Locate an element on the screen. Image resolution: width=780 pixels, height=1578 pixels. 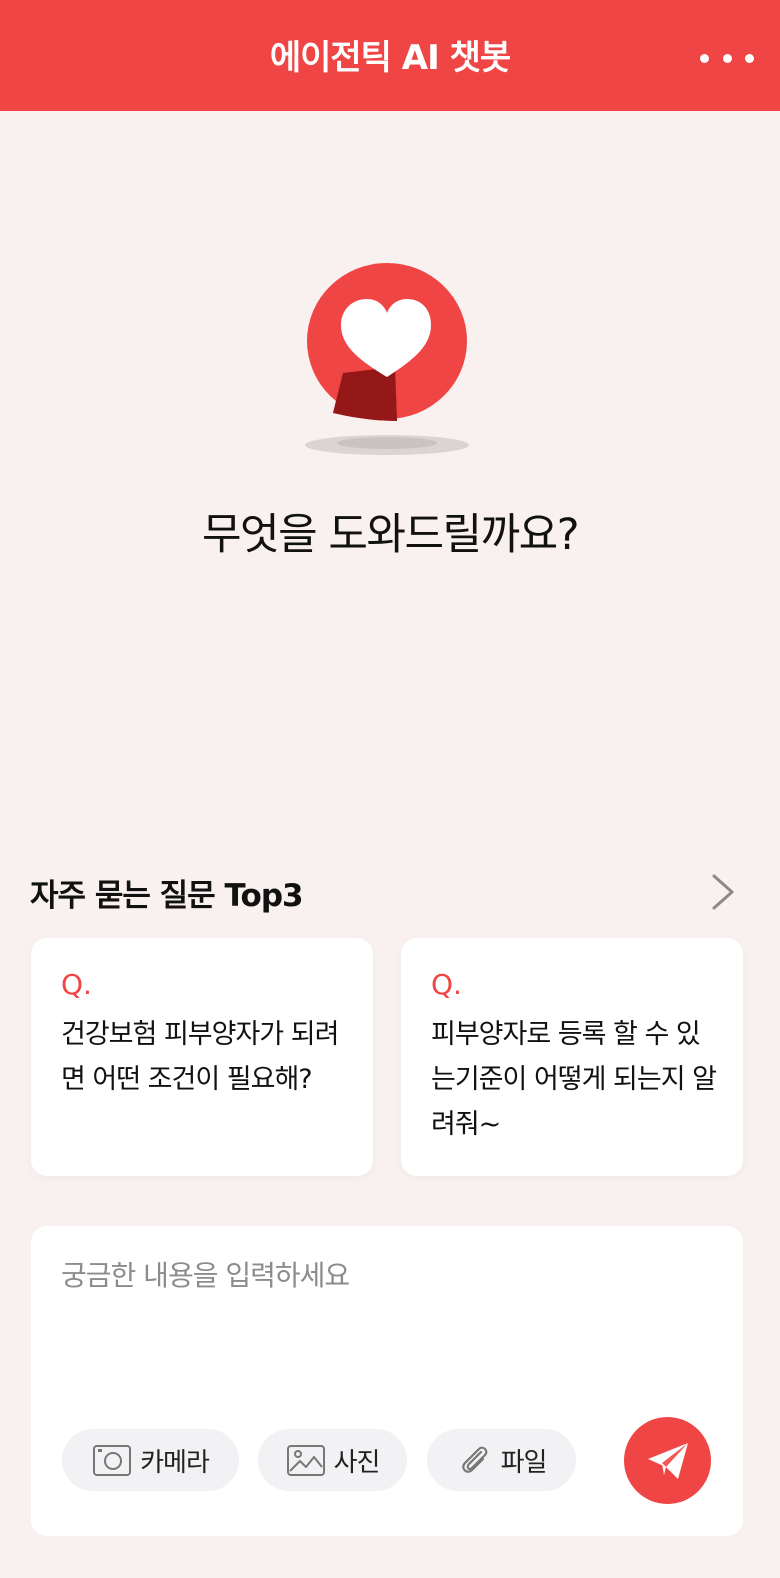
faq-more-button is located at coordinates (724, 892).